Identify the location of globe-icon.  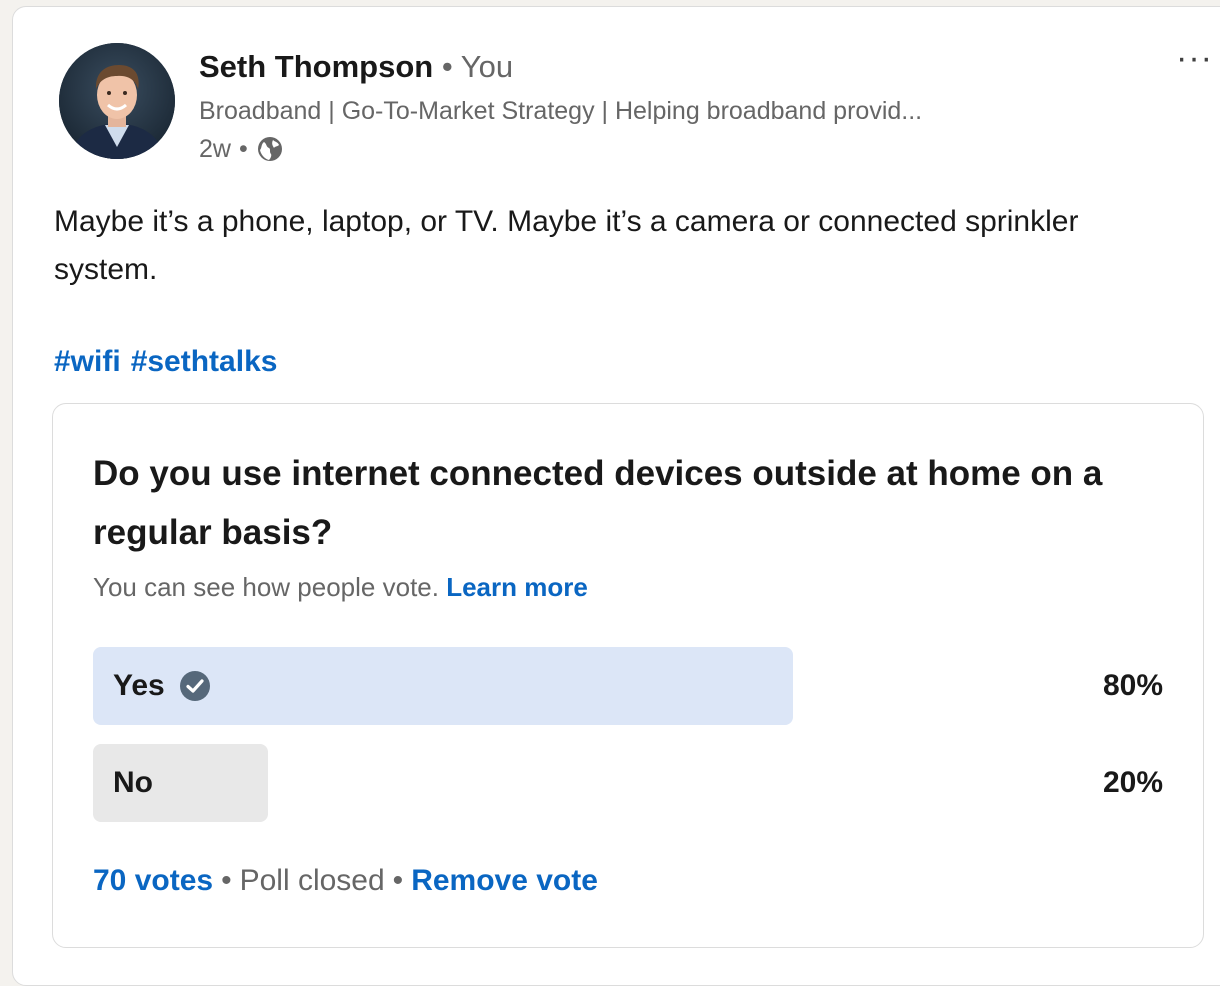
(270, 149).